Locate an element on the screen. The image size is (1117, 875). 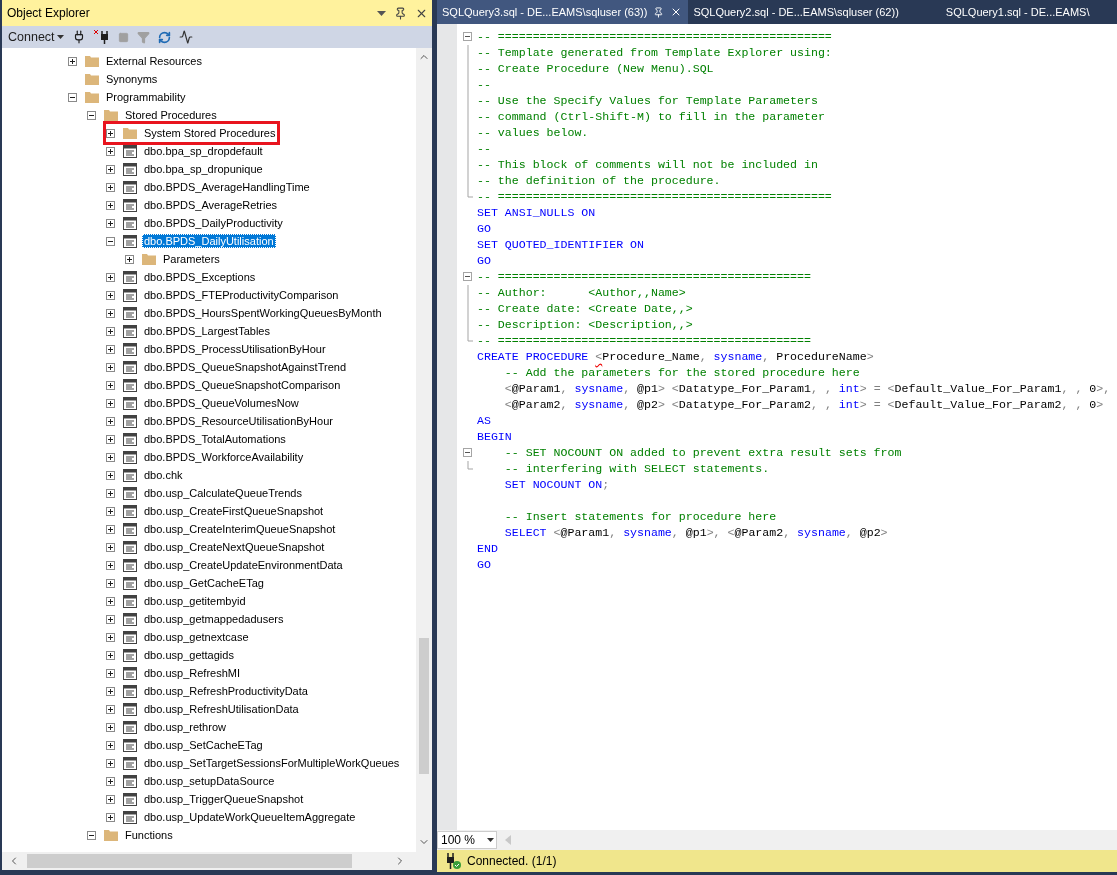
horizontal-scrollbar is located at coordinates (217, 861).